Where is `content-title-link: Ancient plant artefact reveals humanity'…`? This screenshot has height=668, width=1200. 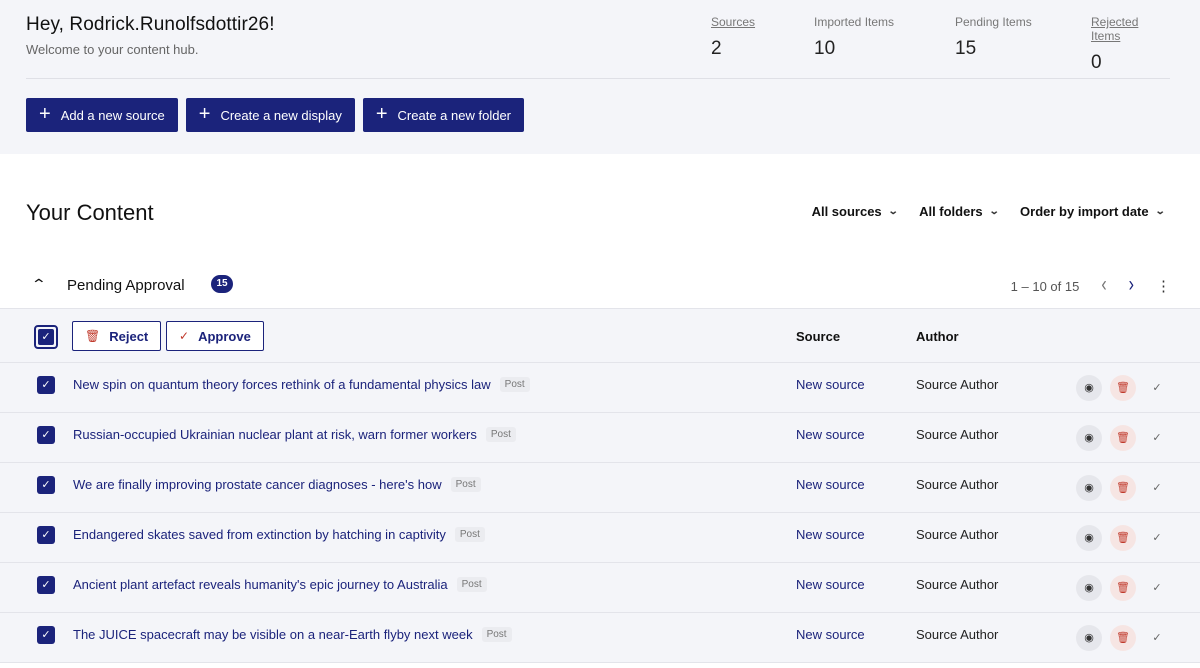 content-title-link: Ancient plant artefact reveals humanity'… is located at coordinates (260, 584).